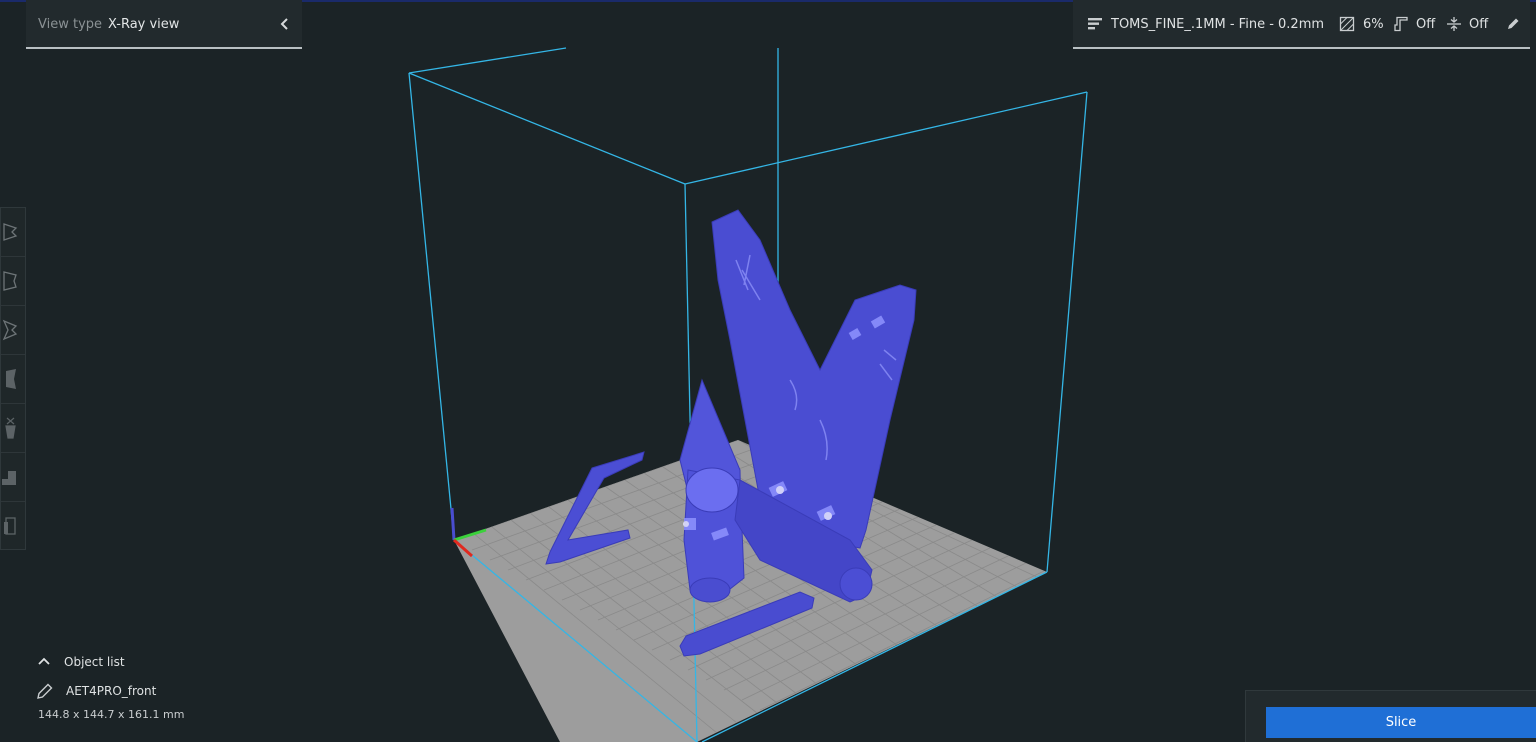 Image resolution: width=1536 pixels, height=742 pixels. What do you see at coordinates (70, 24) in the screenshot?
I see `view-type-label: View type` at bounding box center [70, 24].